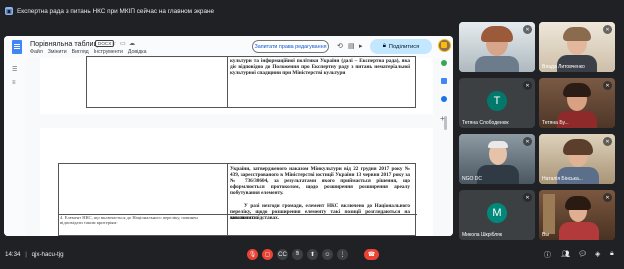 The height and width of the screenshot is (269, 624). I want to click on outline-icon: ☰, so click(14, 69).